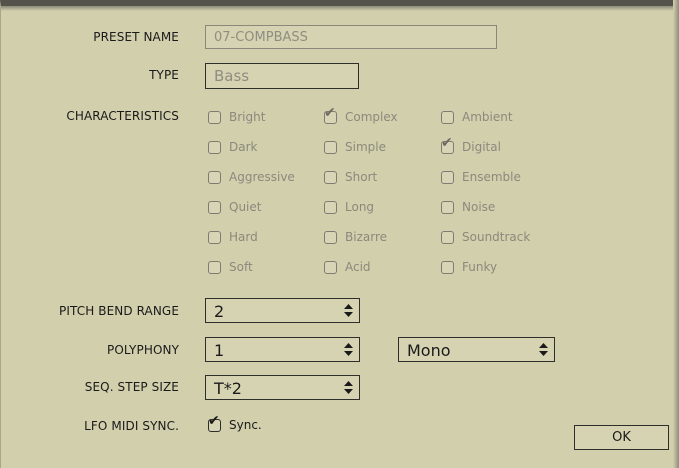 The image size is (679, 468). Describe the element at coordinates (371, 117) in the screenshot. I see `characteristic-label: Complex` at that location.